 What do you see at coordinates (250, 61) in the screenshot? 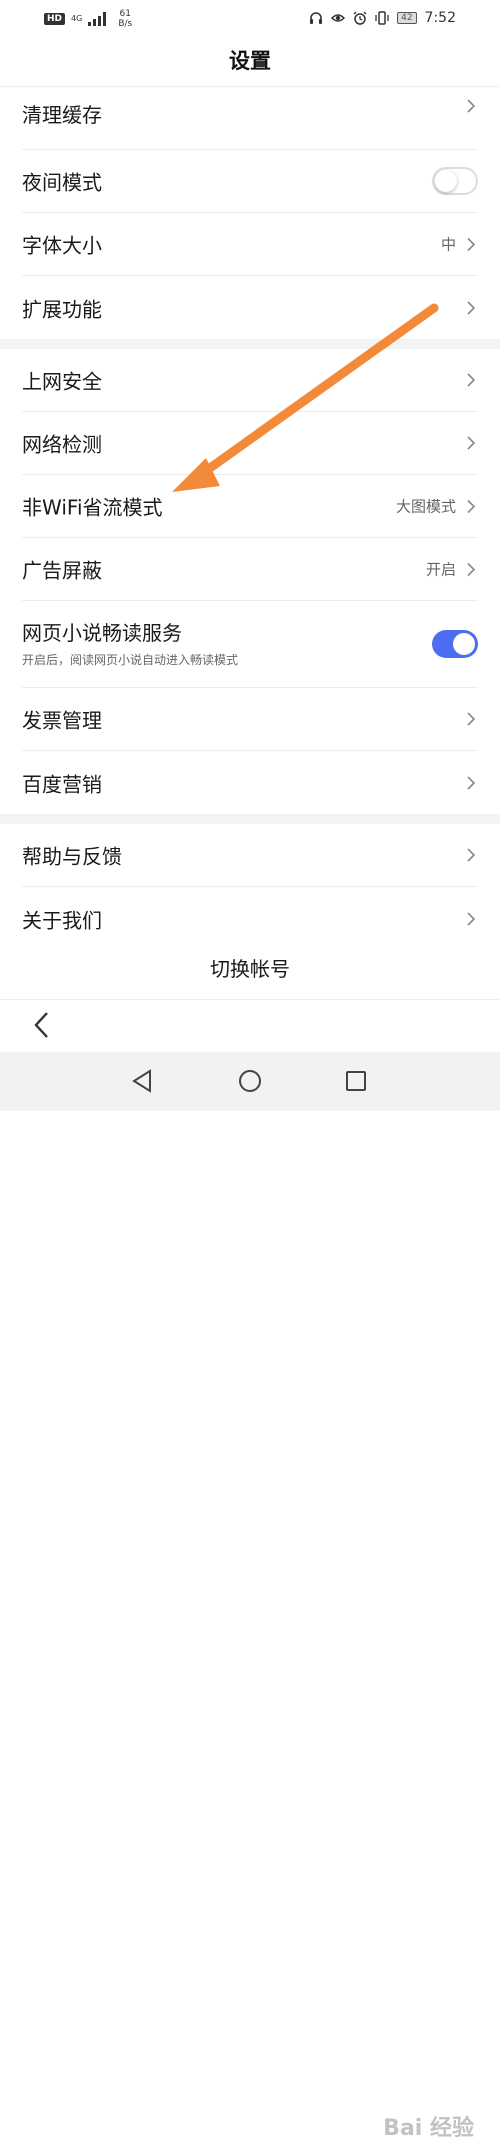
I see `page-title: 设置` at bounding box center [250, 61].